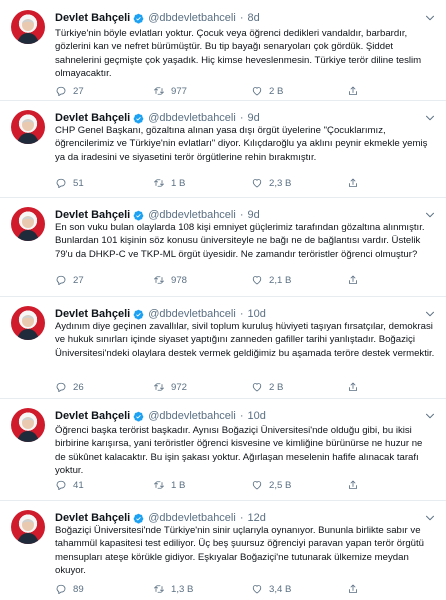 The height and width of the screenshot is (600, 446). What do you see at coordinates (280, 485) in the screenshot?
I see `like-count: 2,5 B` at bounding box center [280, 485].